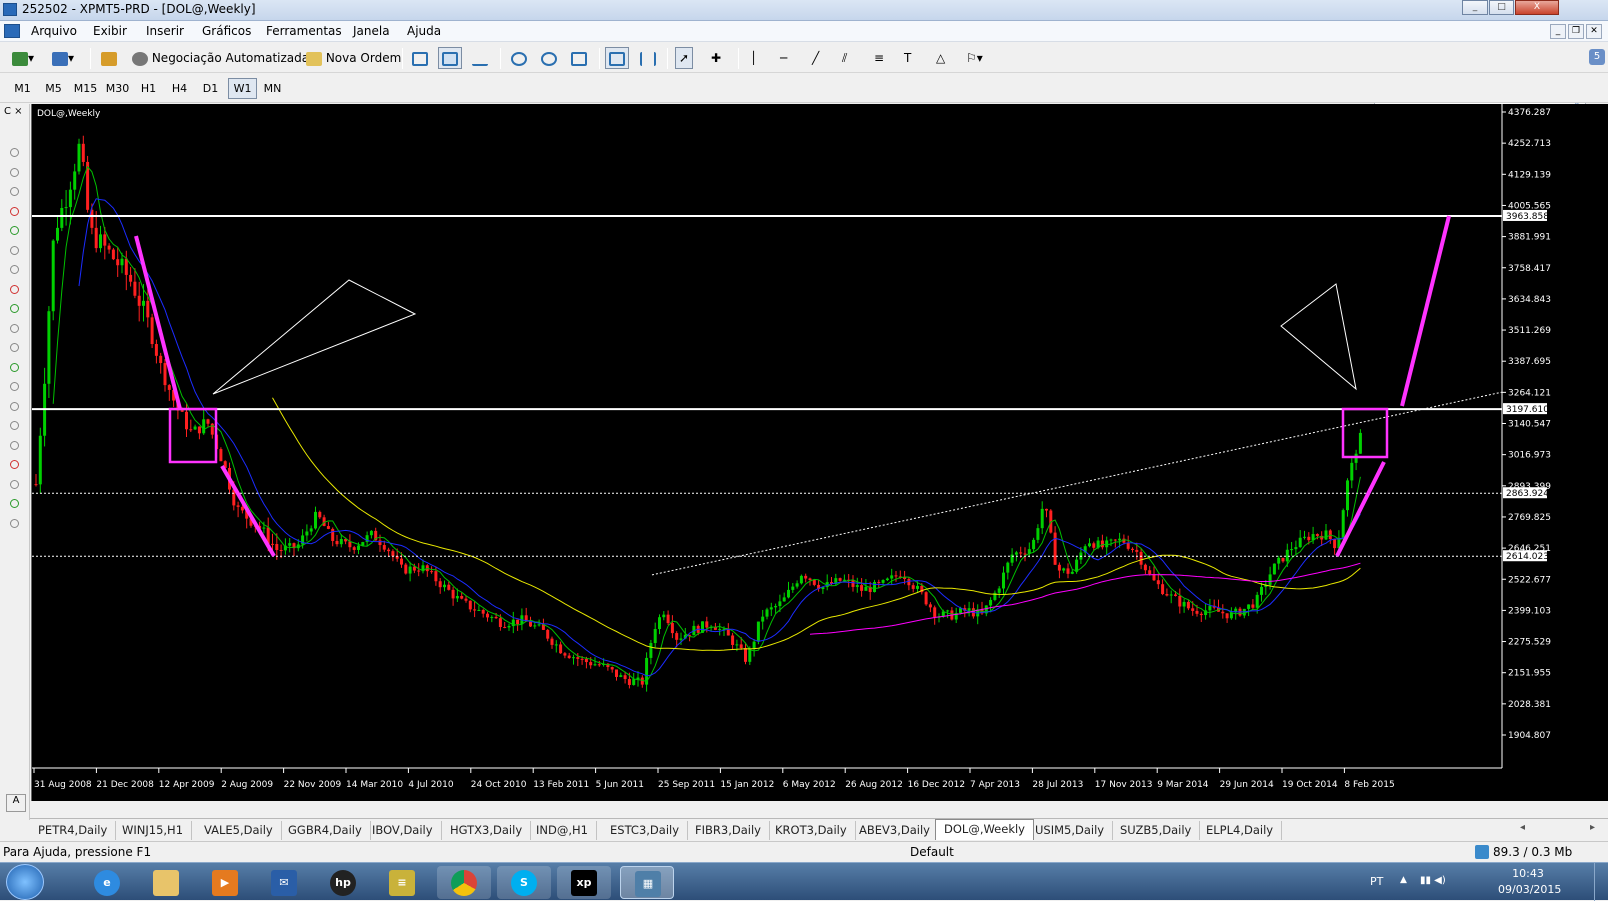  What do you see at coordinates (166, 882) in the screenshot?
I see `explorer-icon` at bounding box center [166, 882].